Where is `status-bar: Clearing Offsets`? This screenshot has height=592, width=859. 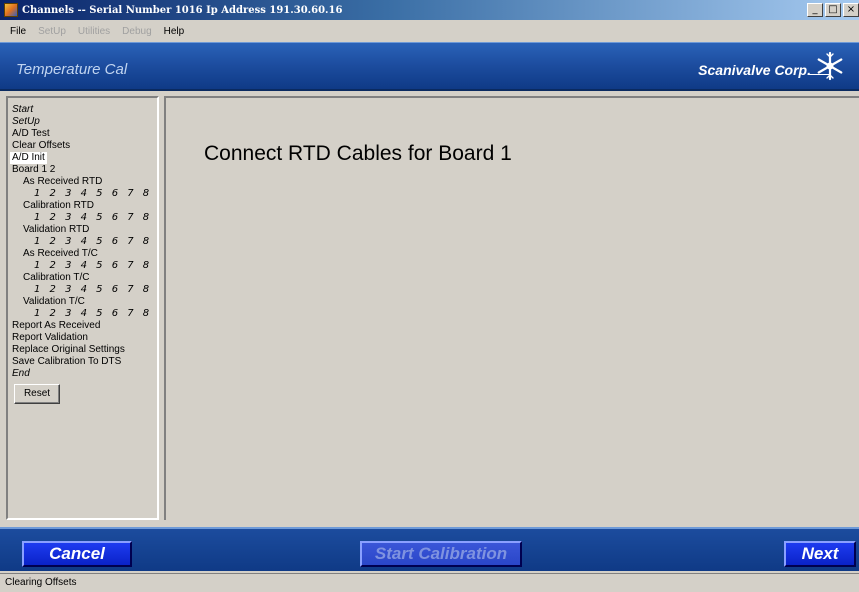 status-bar: Clearing Offsets is located at coordinates (429, 582).